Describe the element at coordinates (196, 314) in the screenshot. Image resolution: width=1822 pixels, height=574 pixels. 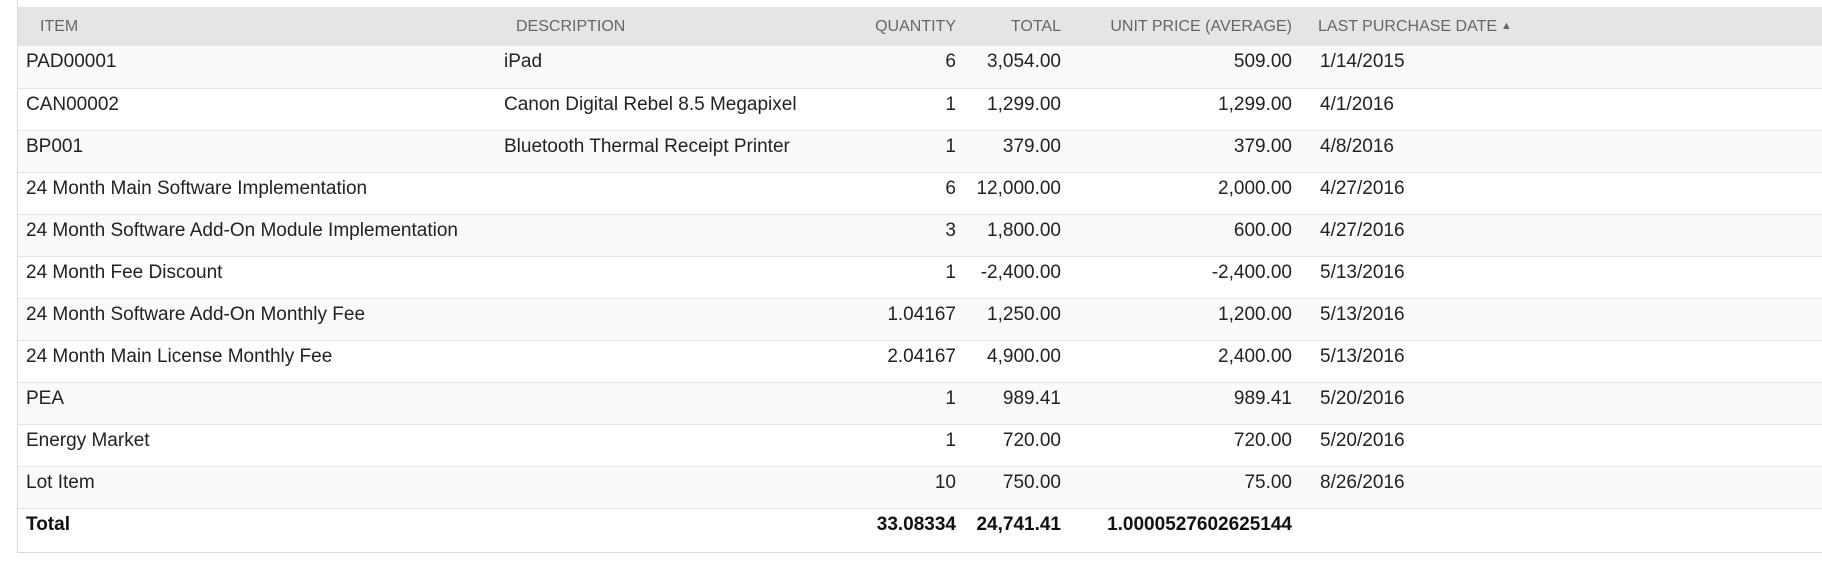
I see `cell-item: 24 Month Software Add-On Monthly Fee` at that location.